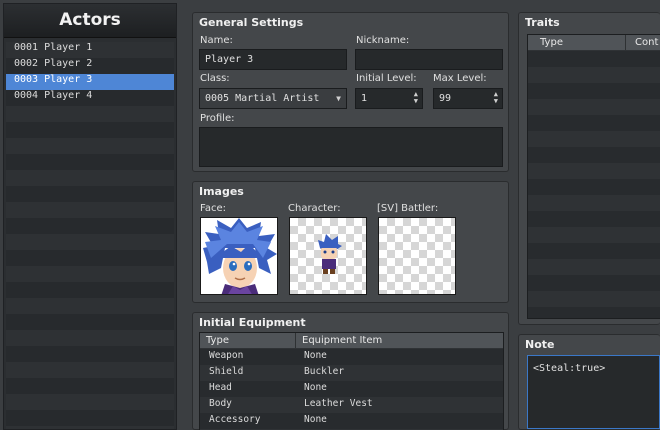 The width and height of the screenshot is (660, 430). What do you see at coordinates (226, 371) in the screenshot?
I see `equipment-type-cell: Shield` at bounding box center [226, 371].